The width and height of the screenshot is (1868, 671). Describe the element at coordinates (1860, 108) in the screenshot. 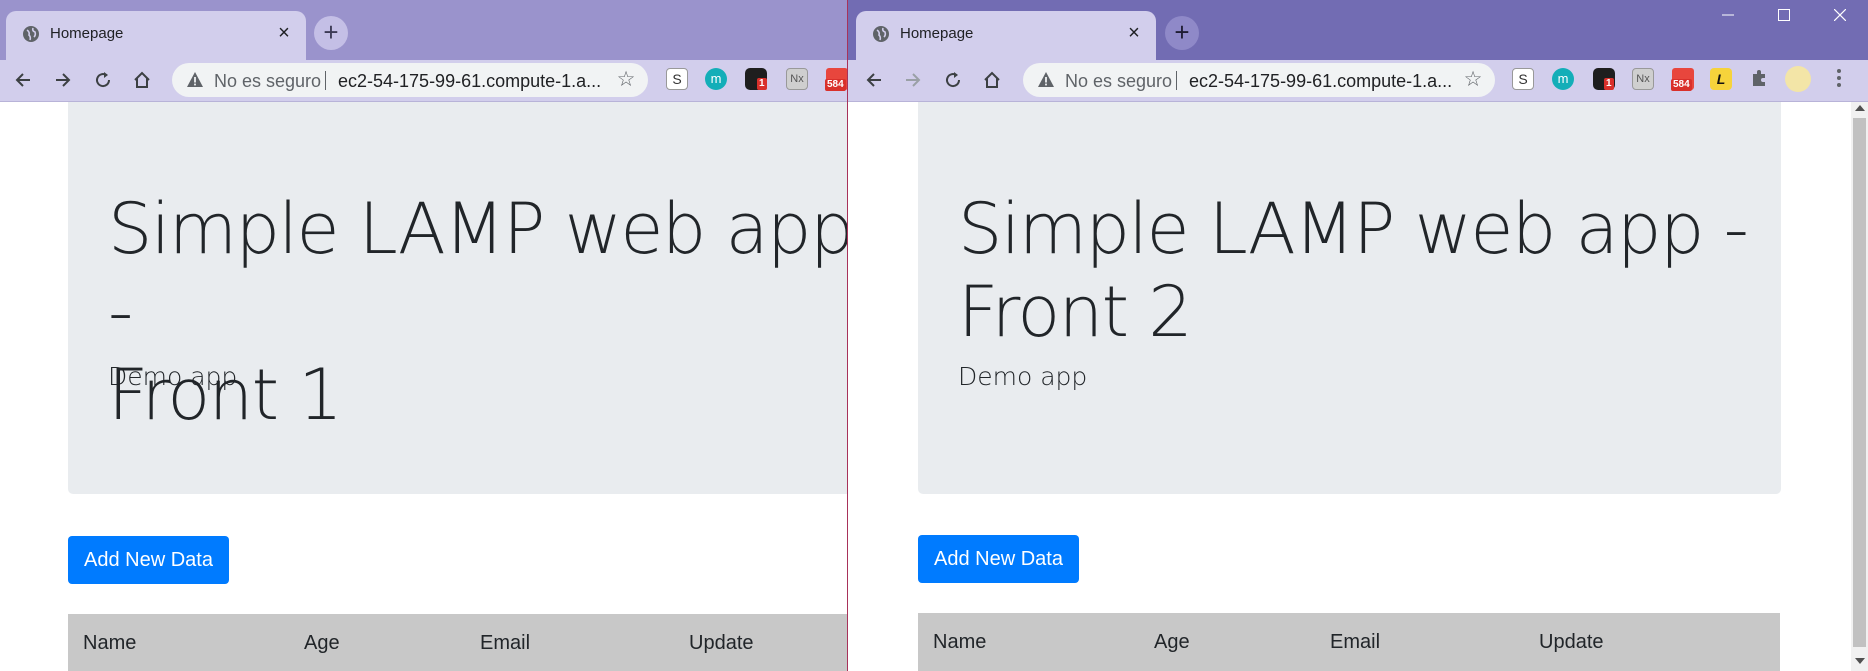

I see `scroll-up-arrow-icon` at that location.